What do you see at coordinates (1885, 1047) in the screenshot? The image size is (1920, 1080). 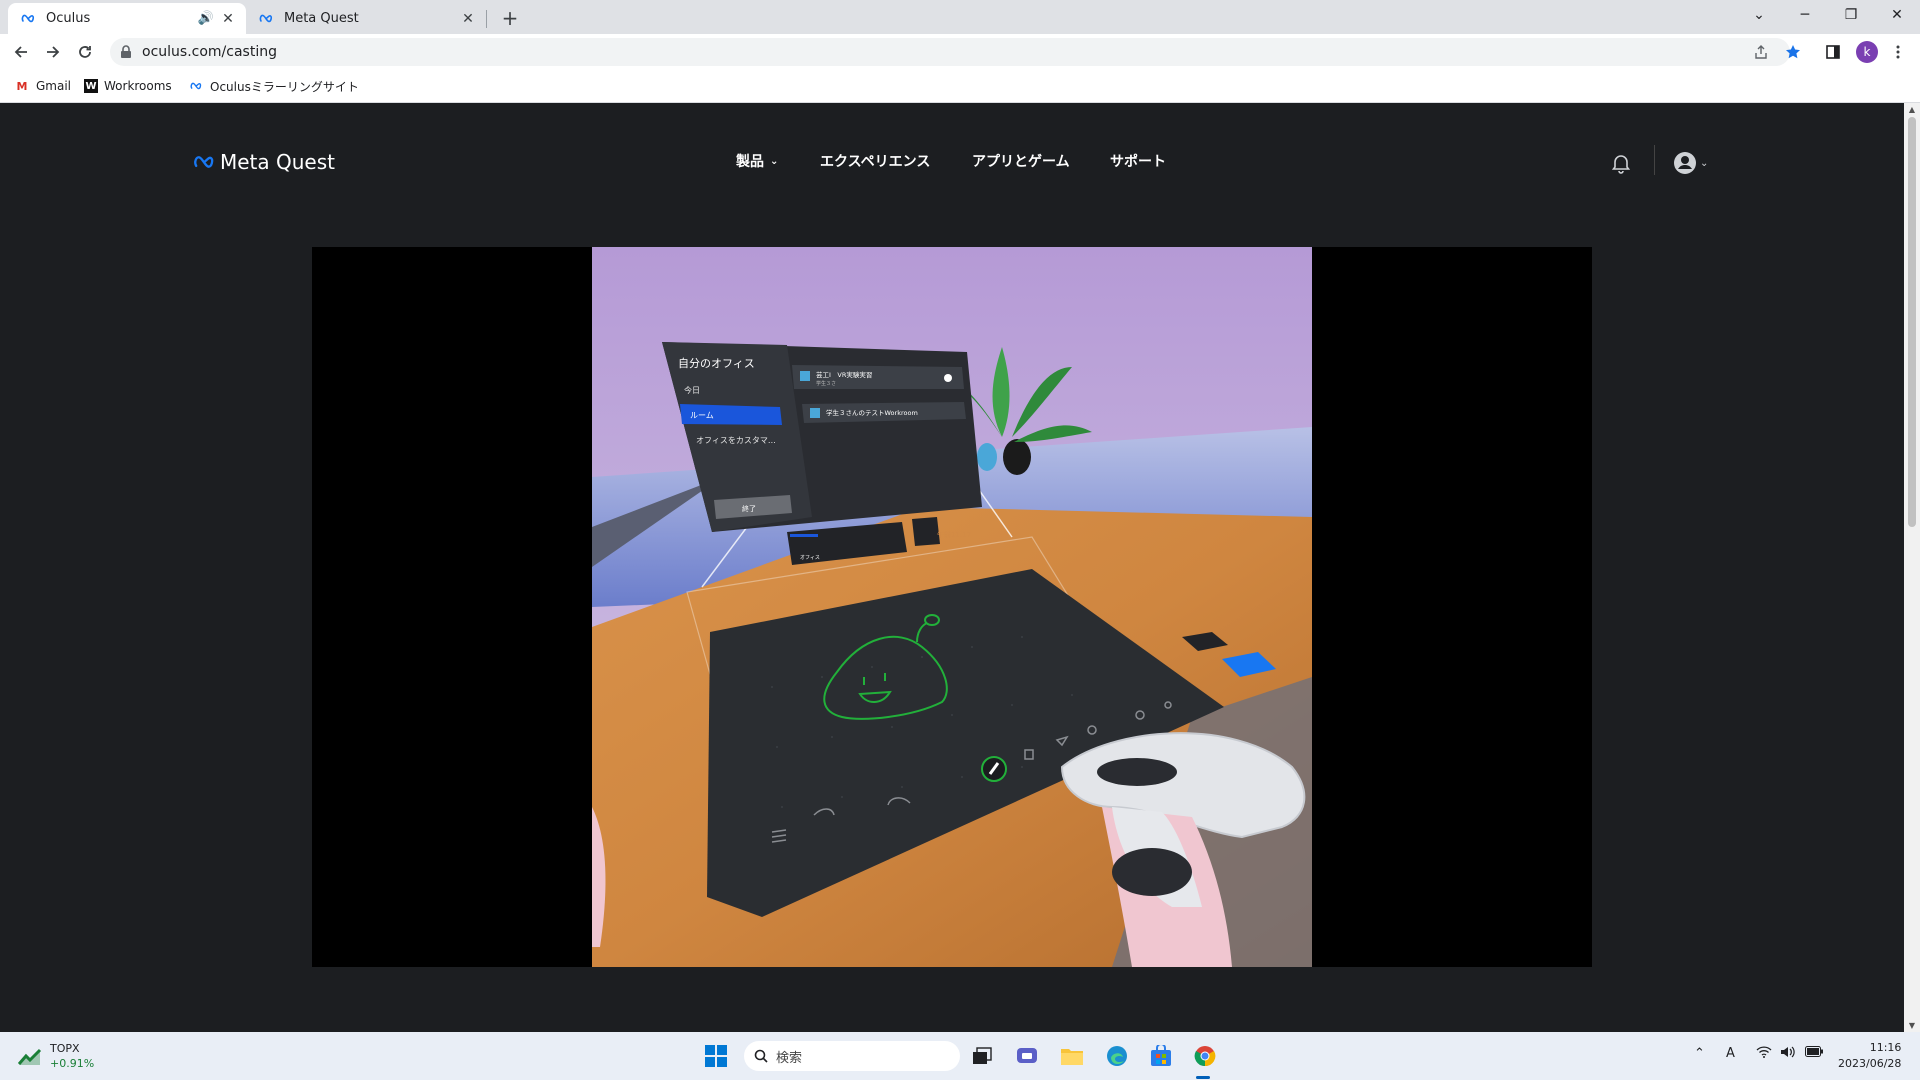 I see `clock-time: 11:16` at bounding box center [1885, 1047].